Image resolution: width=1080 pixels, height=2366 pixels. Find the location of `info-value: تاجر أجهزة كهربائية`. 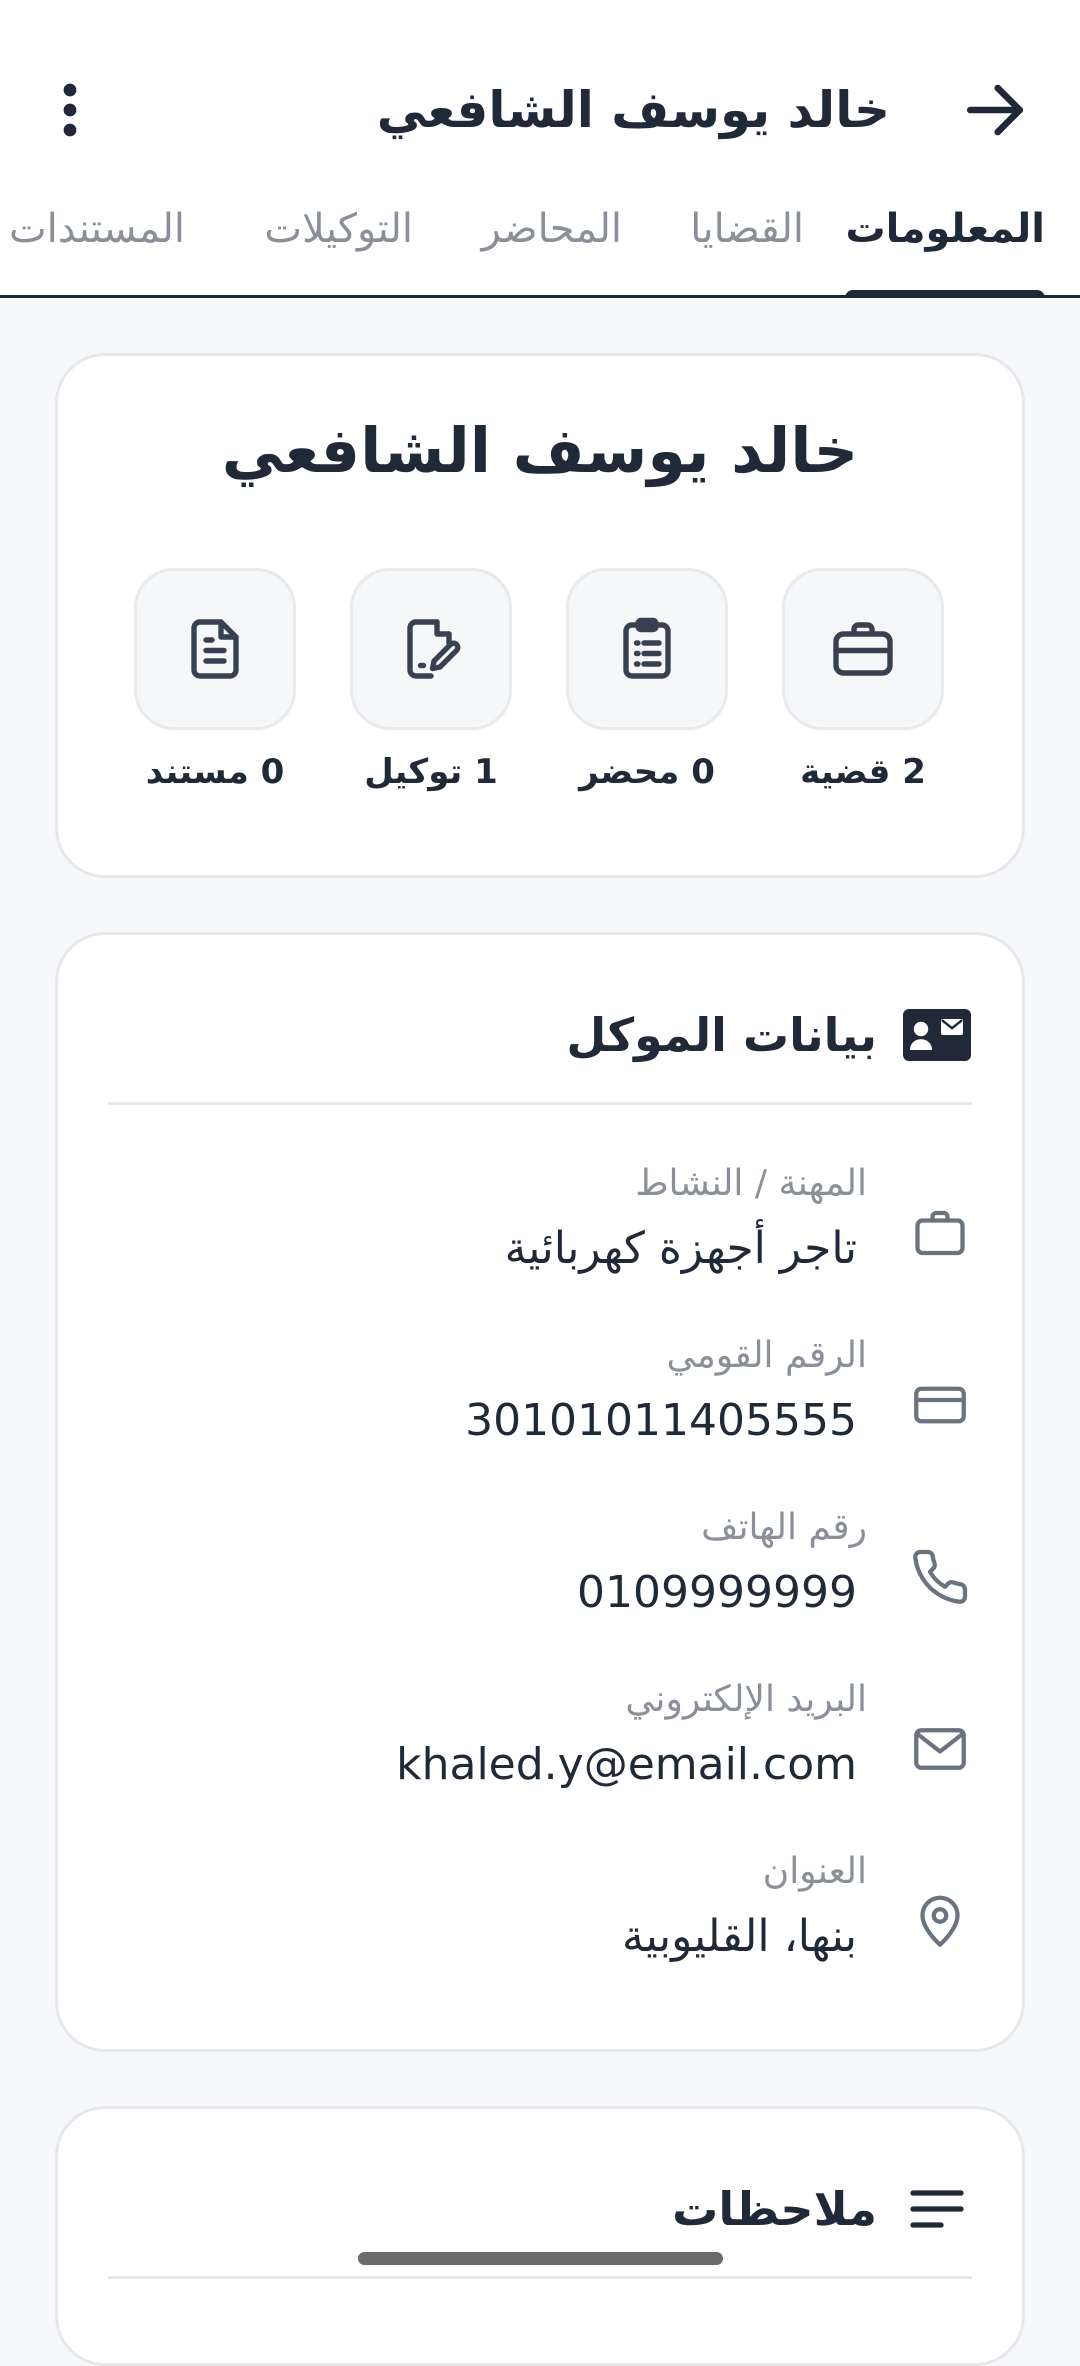

info-value: تاجر أجهزة كهربائية is located at coordinates (680, 1248).